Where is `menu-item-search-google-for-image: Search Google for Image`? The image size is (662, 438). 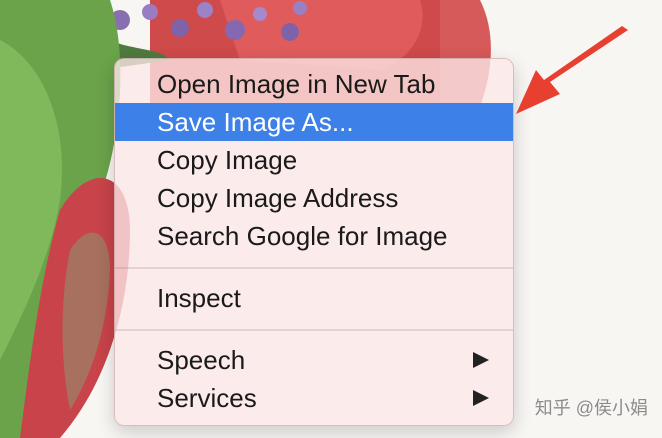
menu-item-search-google-for-image: Search Google for Image is located at coordinates (314, 236).